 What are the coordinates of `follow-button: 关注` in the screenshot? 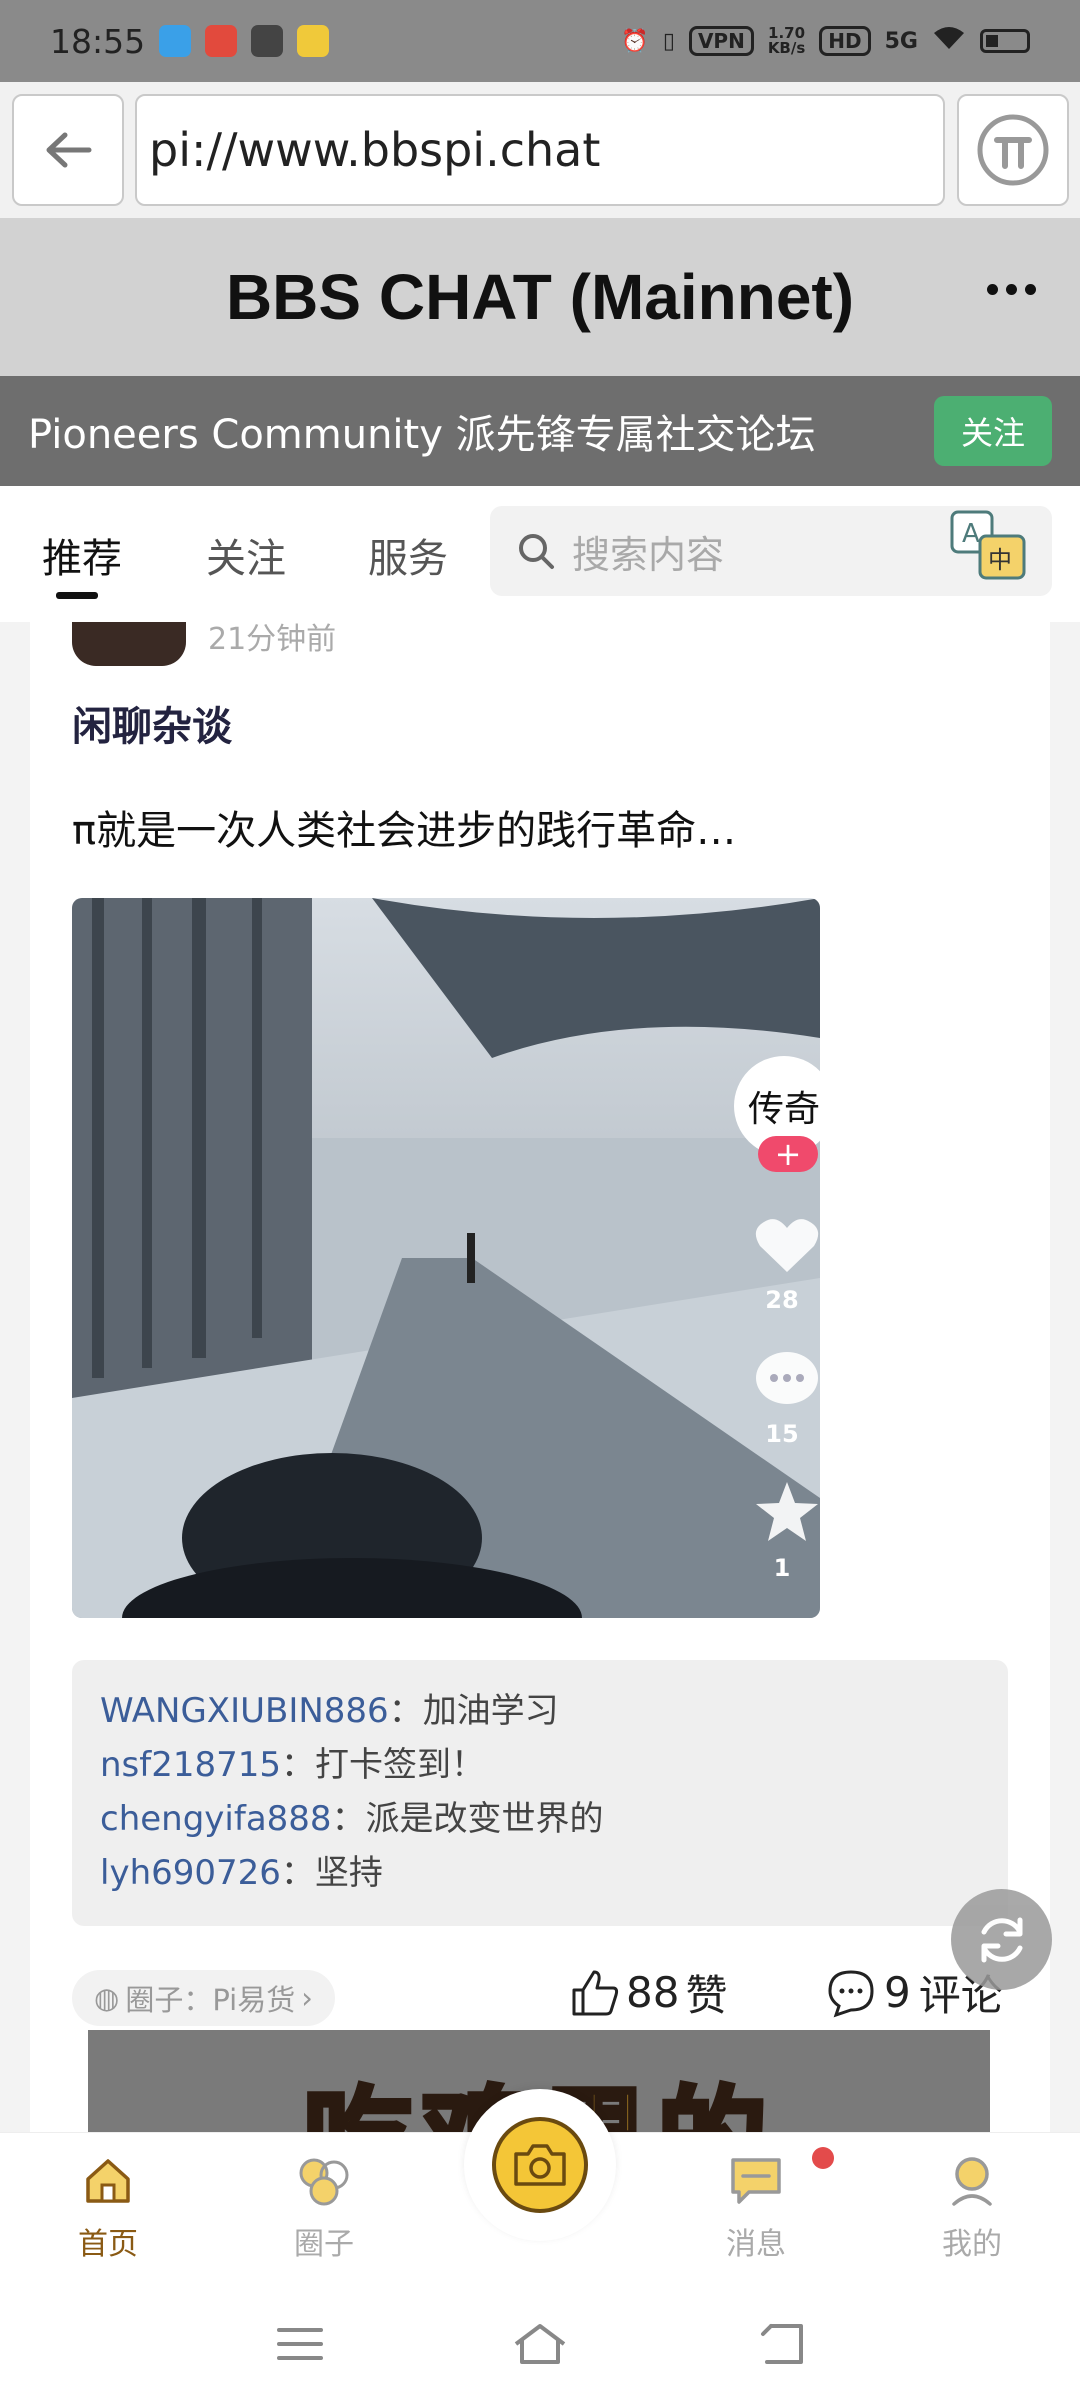 It's located at (993, 431).